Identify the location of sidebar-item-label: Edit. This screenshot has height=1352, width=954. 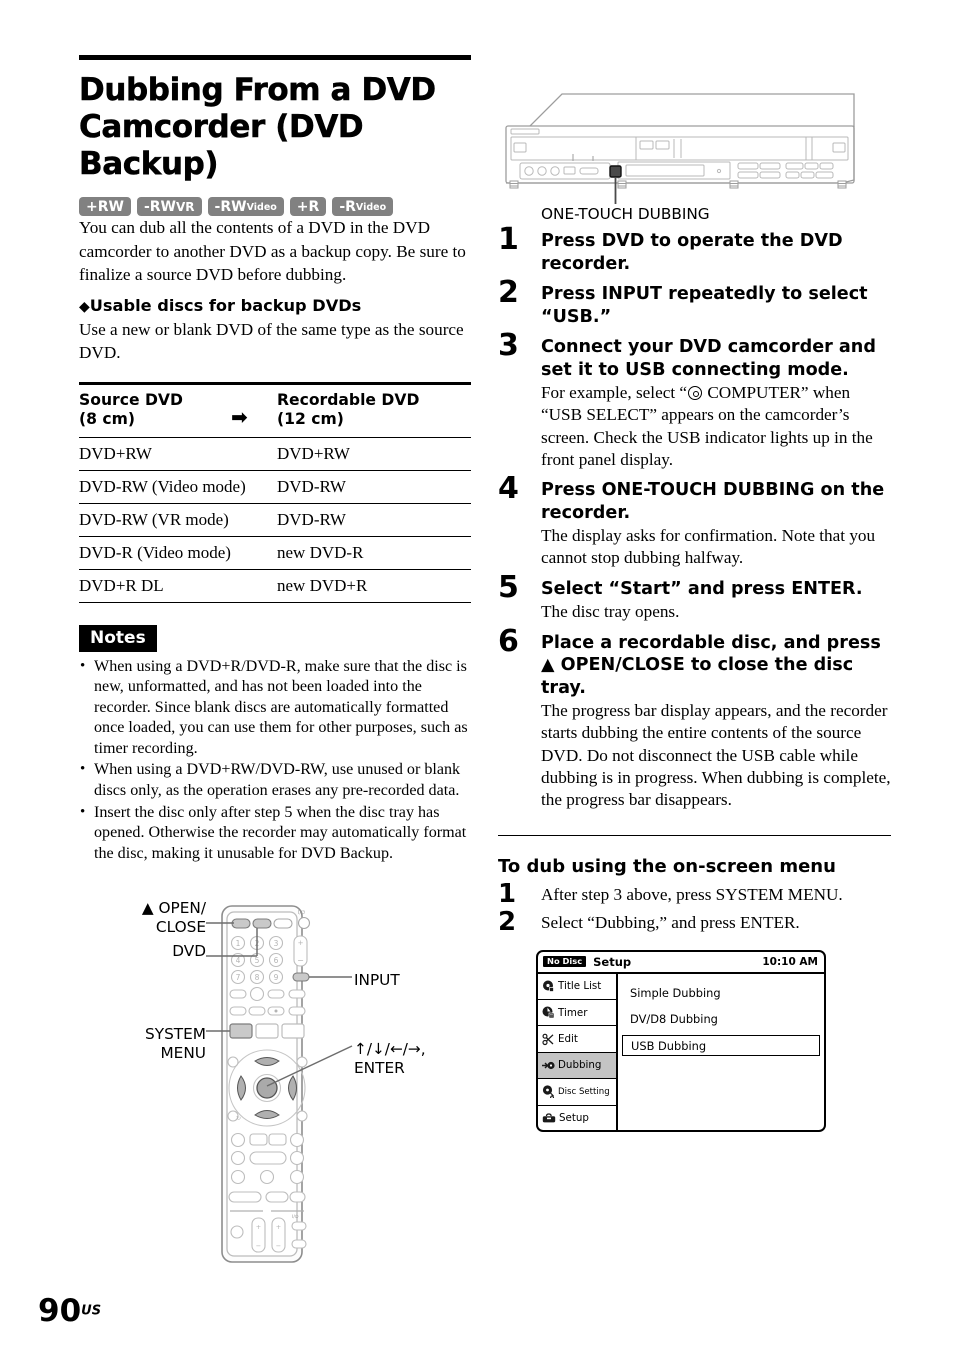
(568, 1039).